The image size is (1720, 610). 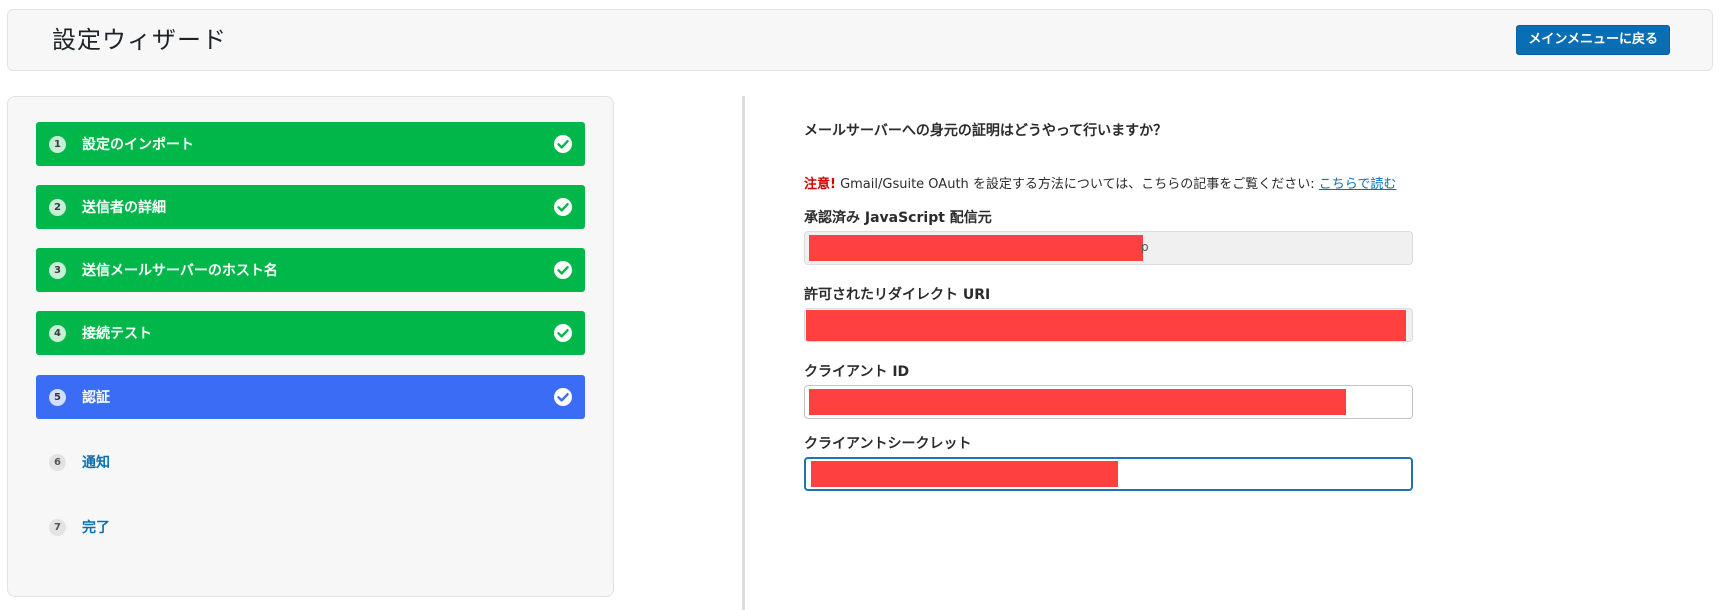 I want to click on client-id-label: クライアント ID, so click(x=857, y=372).